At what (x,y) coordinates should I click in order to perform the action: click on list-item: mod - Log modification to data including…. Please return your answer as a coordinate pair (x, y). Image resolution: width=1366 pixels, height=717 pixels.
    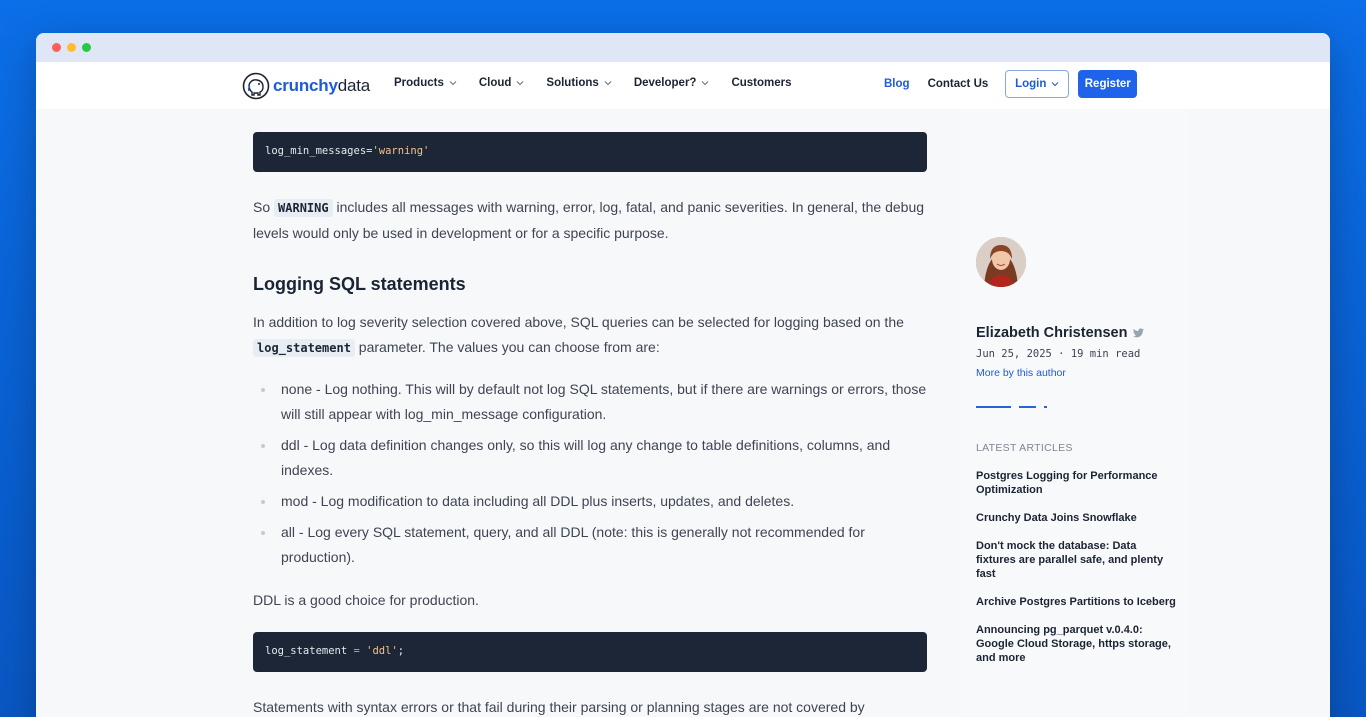
    Looking at the image, I should click on (590, 501).